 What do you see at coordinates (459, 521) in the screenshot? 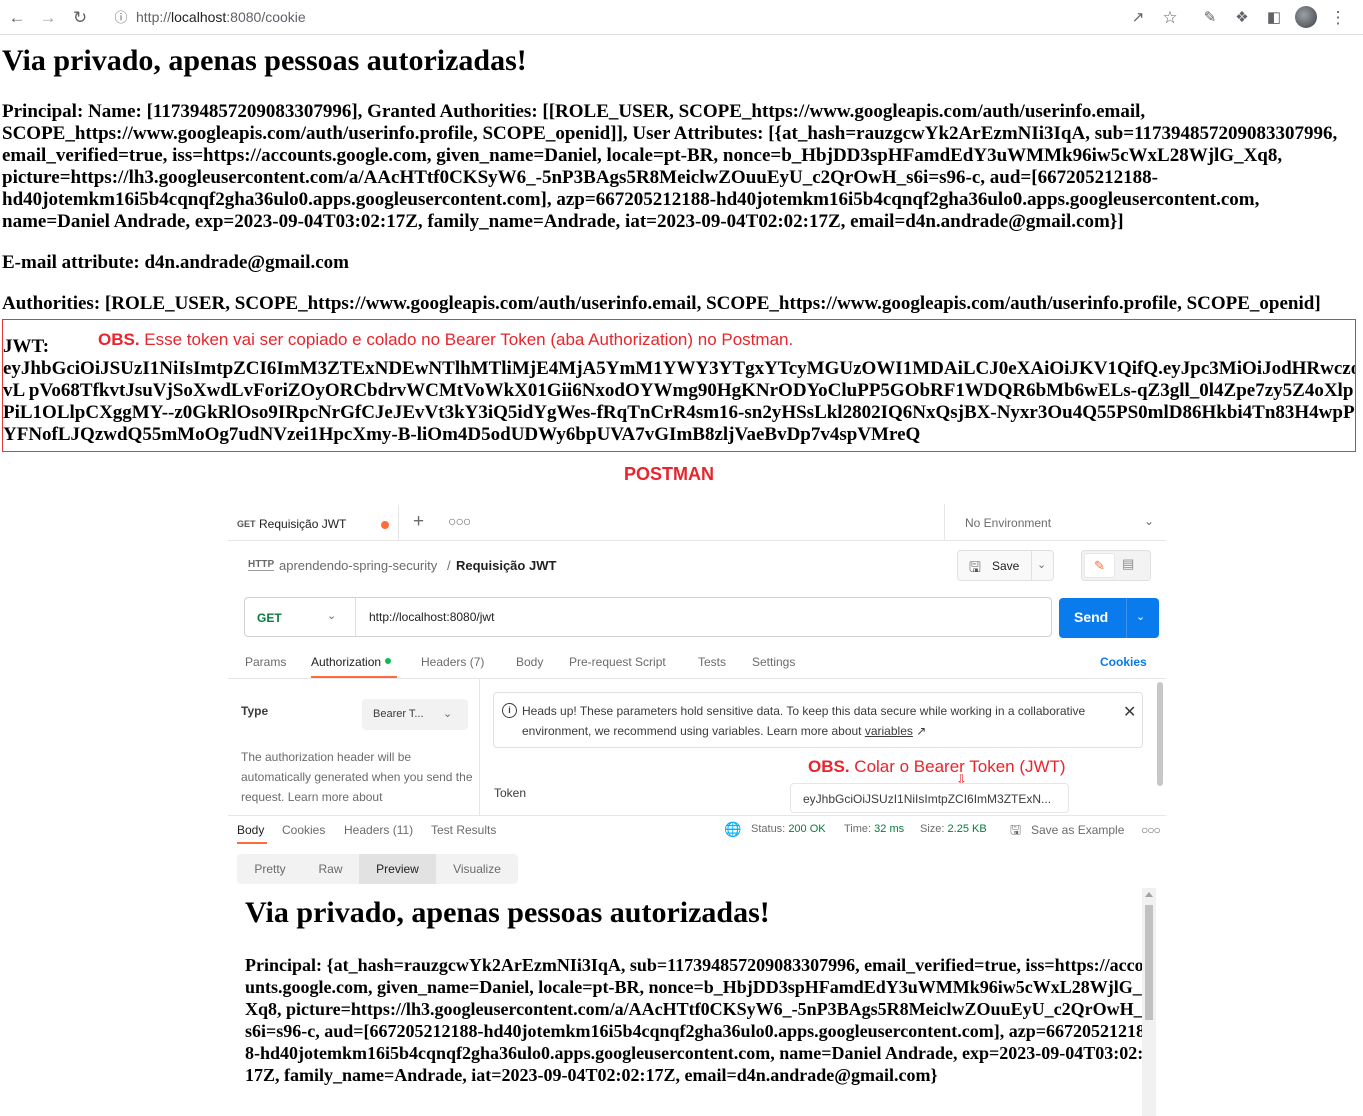
I see `tabs-more-icon: ○○○` at bounding box center [459, 521].